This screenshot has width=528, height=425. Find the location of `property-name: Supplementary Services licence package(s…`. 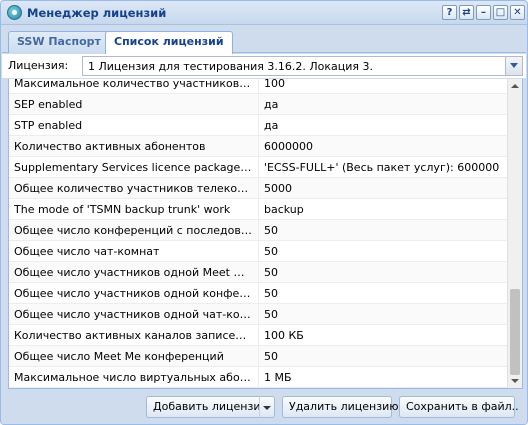

property-name: Supplementary Services licence package(s… is located at coordinates (133, 167).